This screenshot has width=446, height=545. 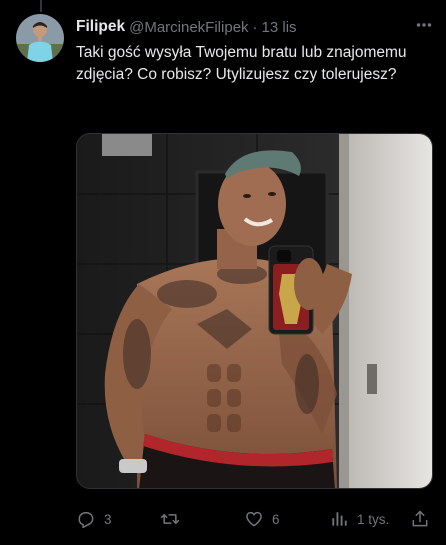 What do you see at coordinates (86, 520) in the screenshot?
I see `reply-icon` at bounding box center [86, 520].